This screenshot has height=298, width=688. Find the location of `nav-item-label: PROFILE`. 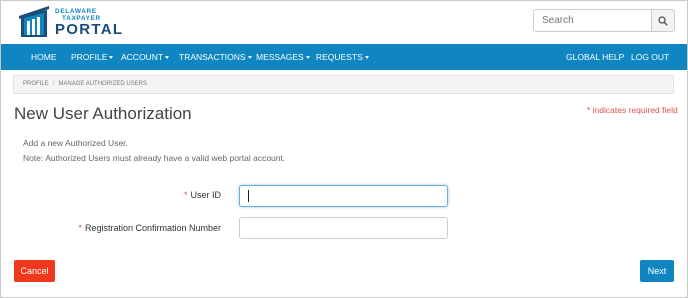

nav-item-label: PROFILE is located at coordinates (89, 57).